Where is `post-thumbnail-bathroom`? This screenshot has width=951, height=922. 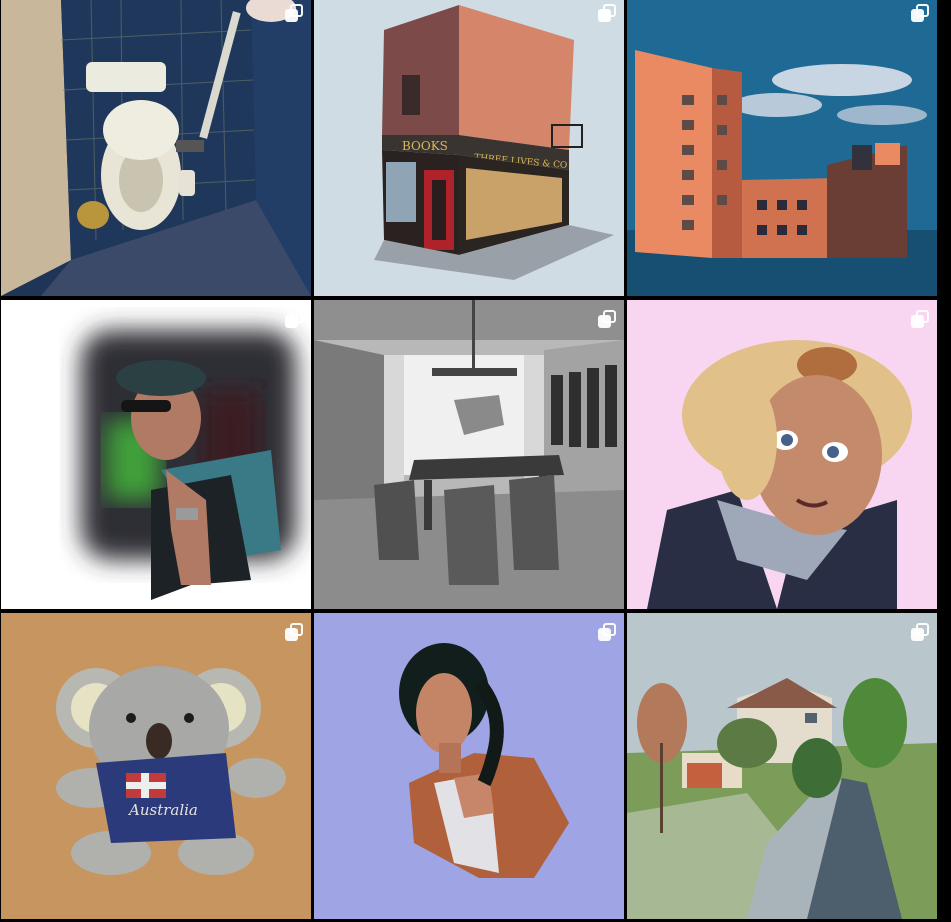 post-thumbnail-bathroom is located at coordinates (156, 148).